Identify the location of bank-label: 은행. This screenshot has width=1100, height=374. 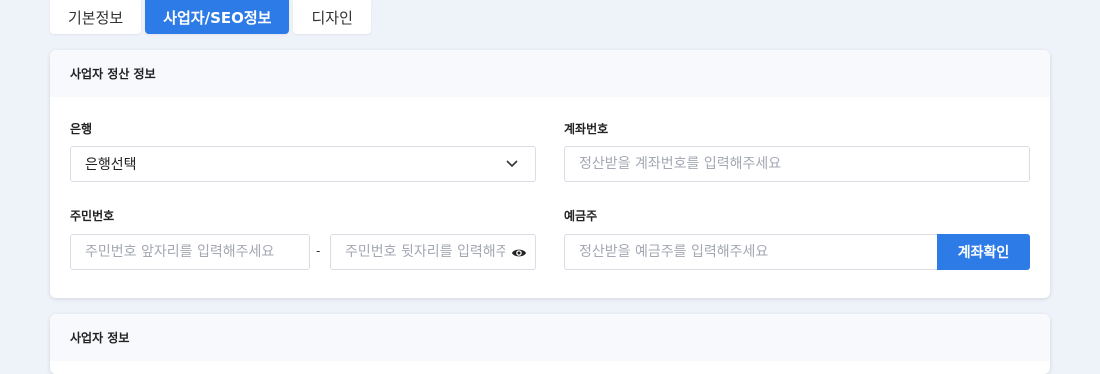
(81, 129).